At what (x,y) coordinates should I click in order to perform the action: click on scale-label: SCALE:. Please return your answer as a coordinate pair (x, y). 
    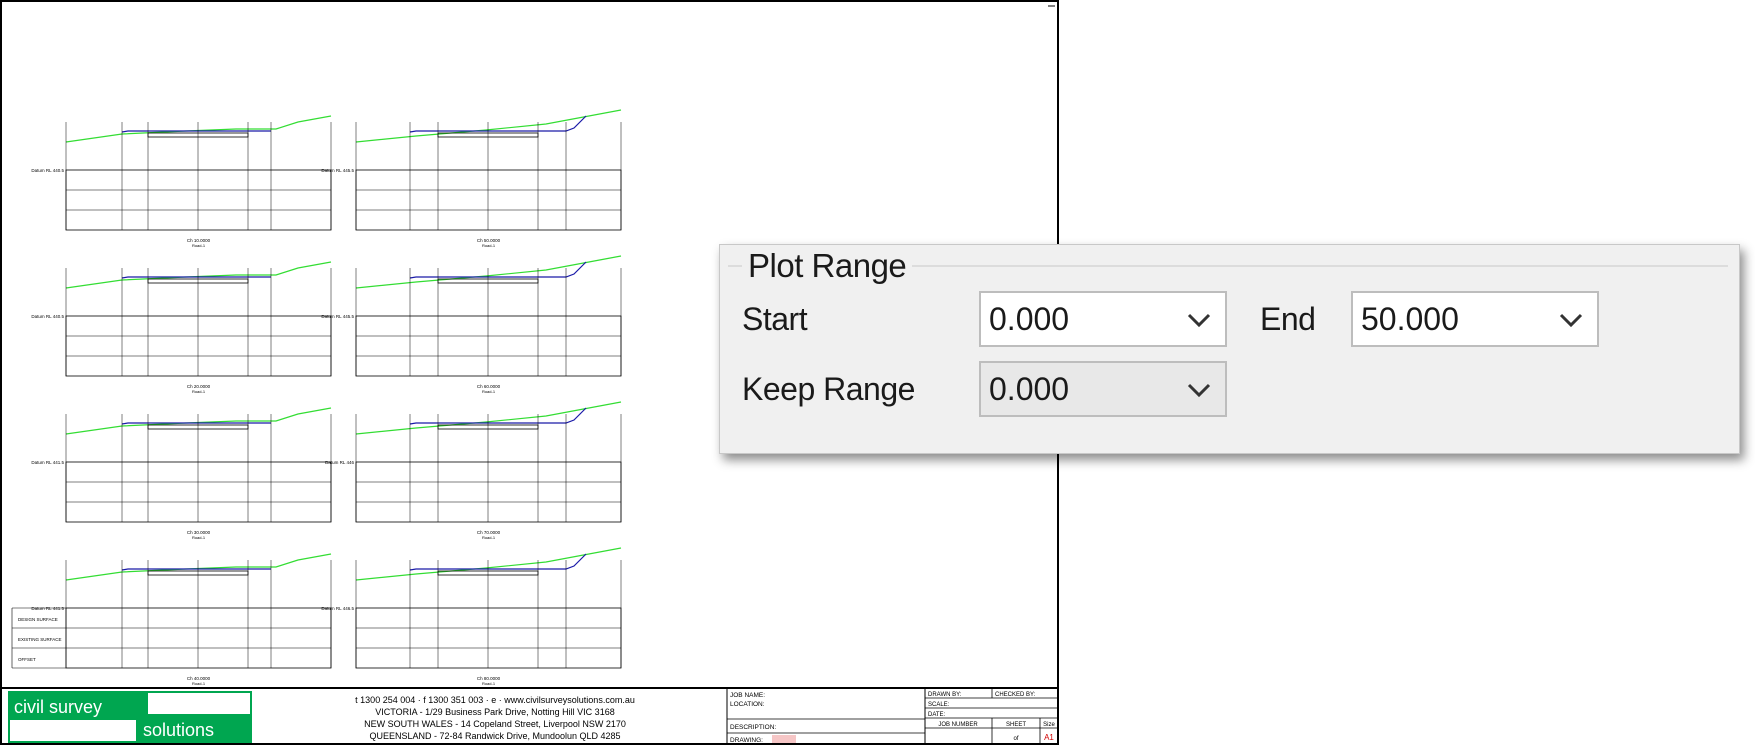
    Looking at the image, I should click on (939, 705).